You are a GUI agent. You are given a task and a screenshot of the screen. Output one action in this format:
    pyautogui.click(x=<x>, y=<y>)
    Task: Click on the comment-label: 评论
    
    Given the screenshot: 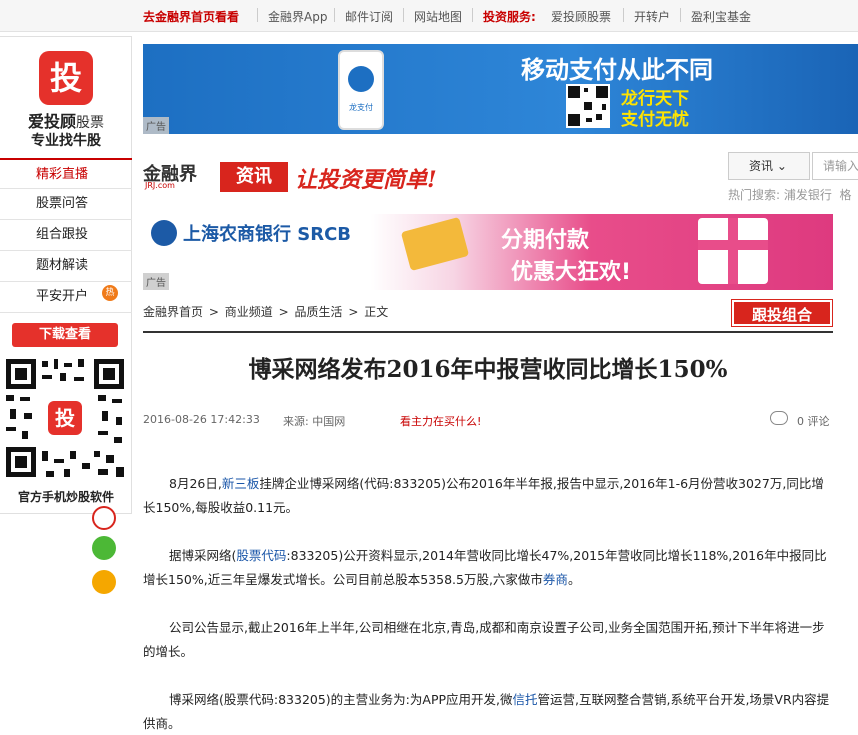 What is the action you would take?
    pyautogui.click(x=818, y=421)
    